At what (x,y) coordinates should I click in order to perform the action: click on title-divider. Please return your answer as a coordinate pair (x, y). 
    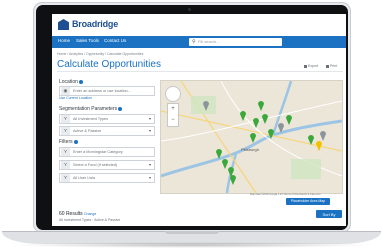
    Looking at the image, I should click on (200, 71).